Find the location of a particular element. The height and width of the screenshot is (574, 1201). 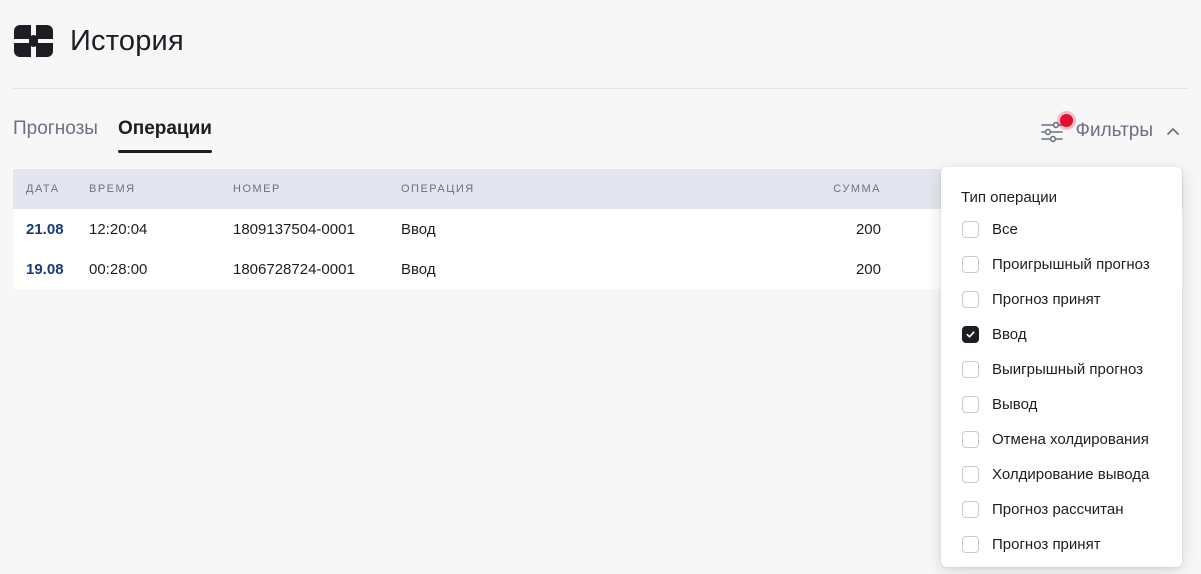

cell-number: 1809137504-0001 is located at coordinates (294, 229).